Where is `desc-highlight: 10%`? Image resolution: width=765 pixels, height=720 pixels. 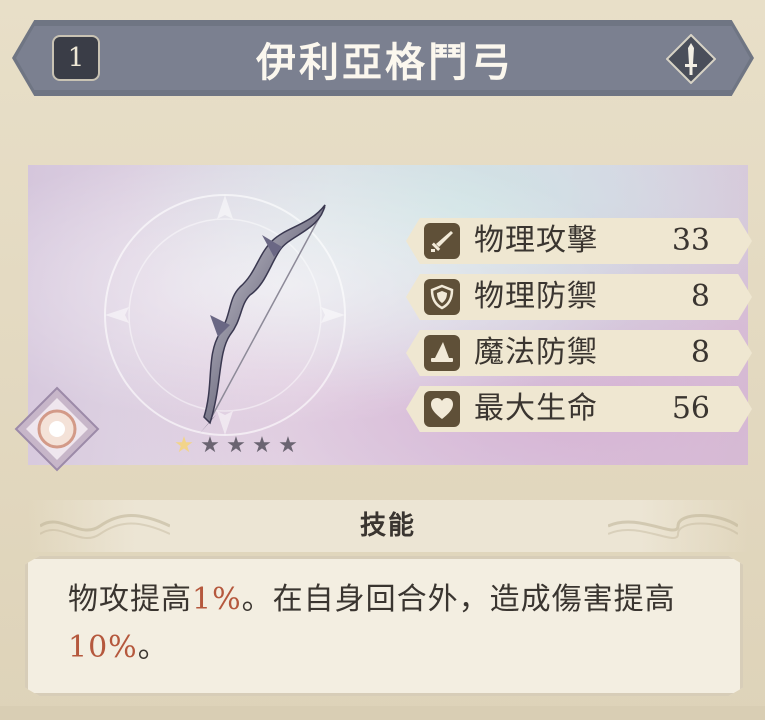
desc-highlight: 10% is located at coordinates (103, 647).